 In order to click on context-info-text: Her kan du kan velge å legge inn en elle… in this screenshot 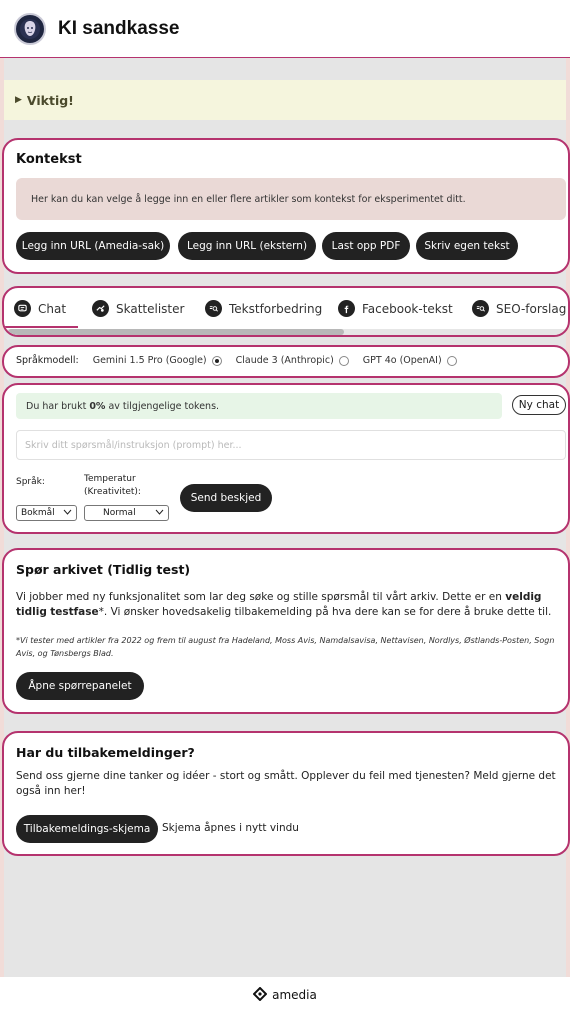, I will do `click(248, 199)`.